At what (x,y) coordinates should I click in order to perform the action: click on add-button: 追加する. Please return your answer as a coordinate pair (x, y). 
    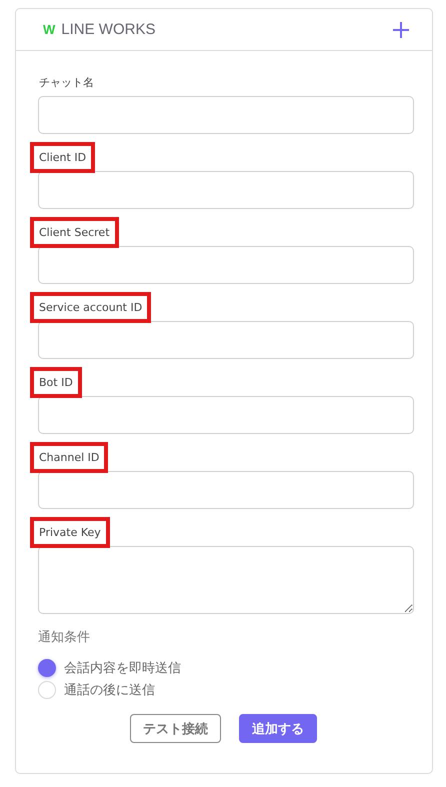
    Looking at the image, I should click on (278, 728).